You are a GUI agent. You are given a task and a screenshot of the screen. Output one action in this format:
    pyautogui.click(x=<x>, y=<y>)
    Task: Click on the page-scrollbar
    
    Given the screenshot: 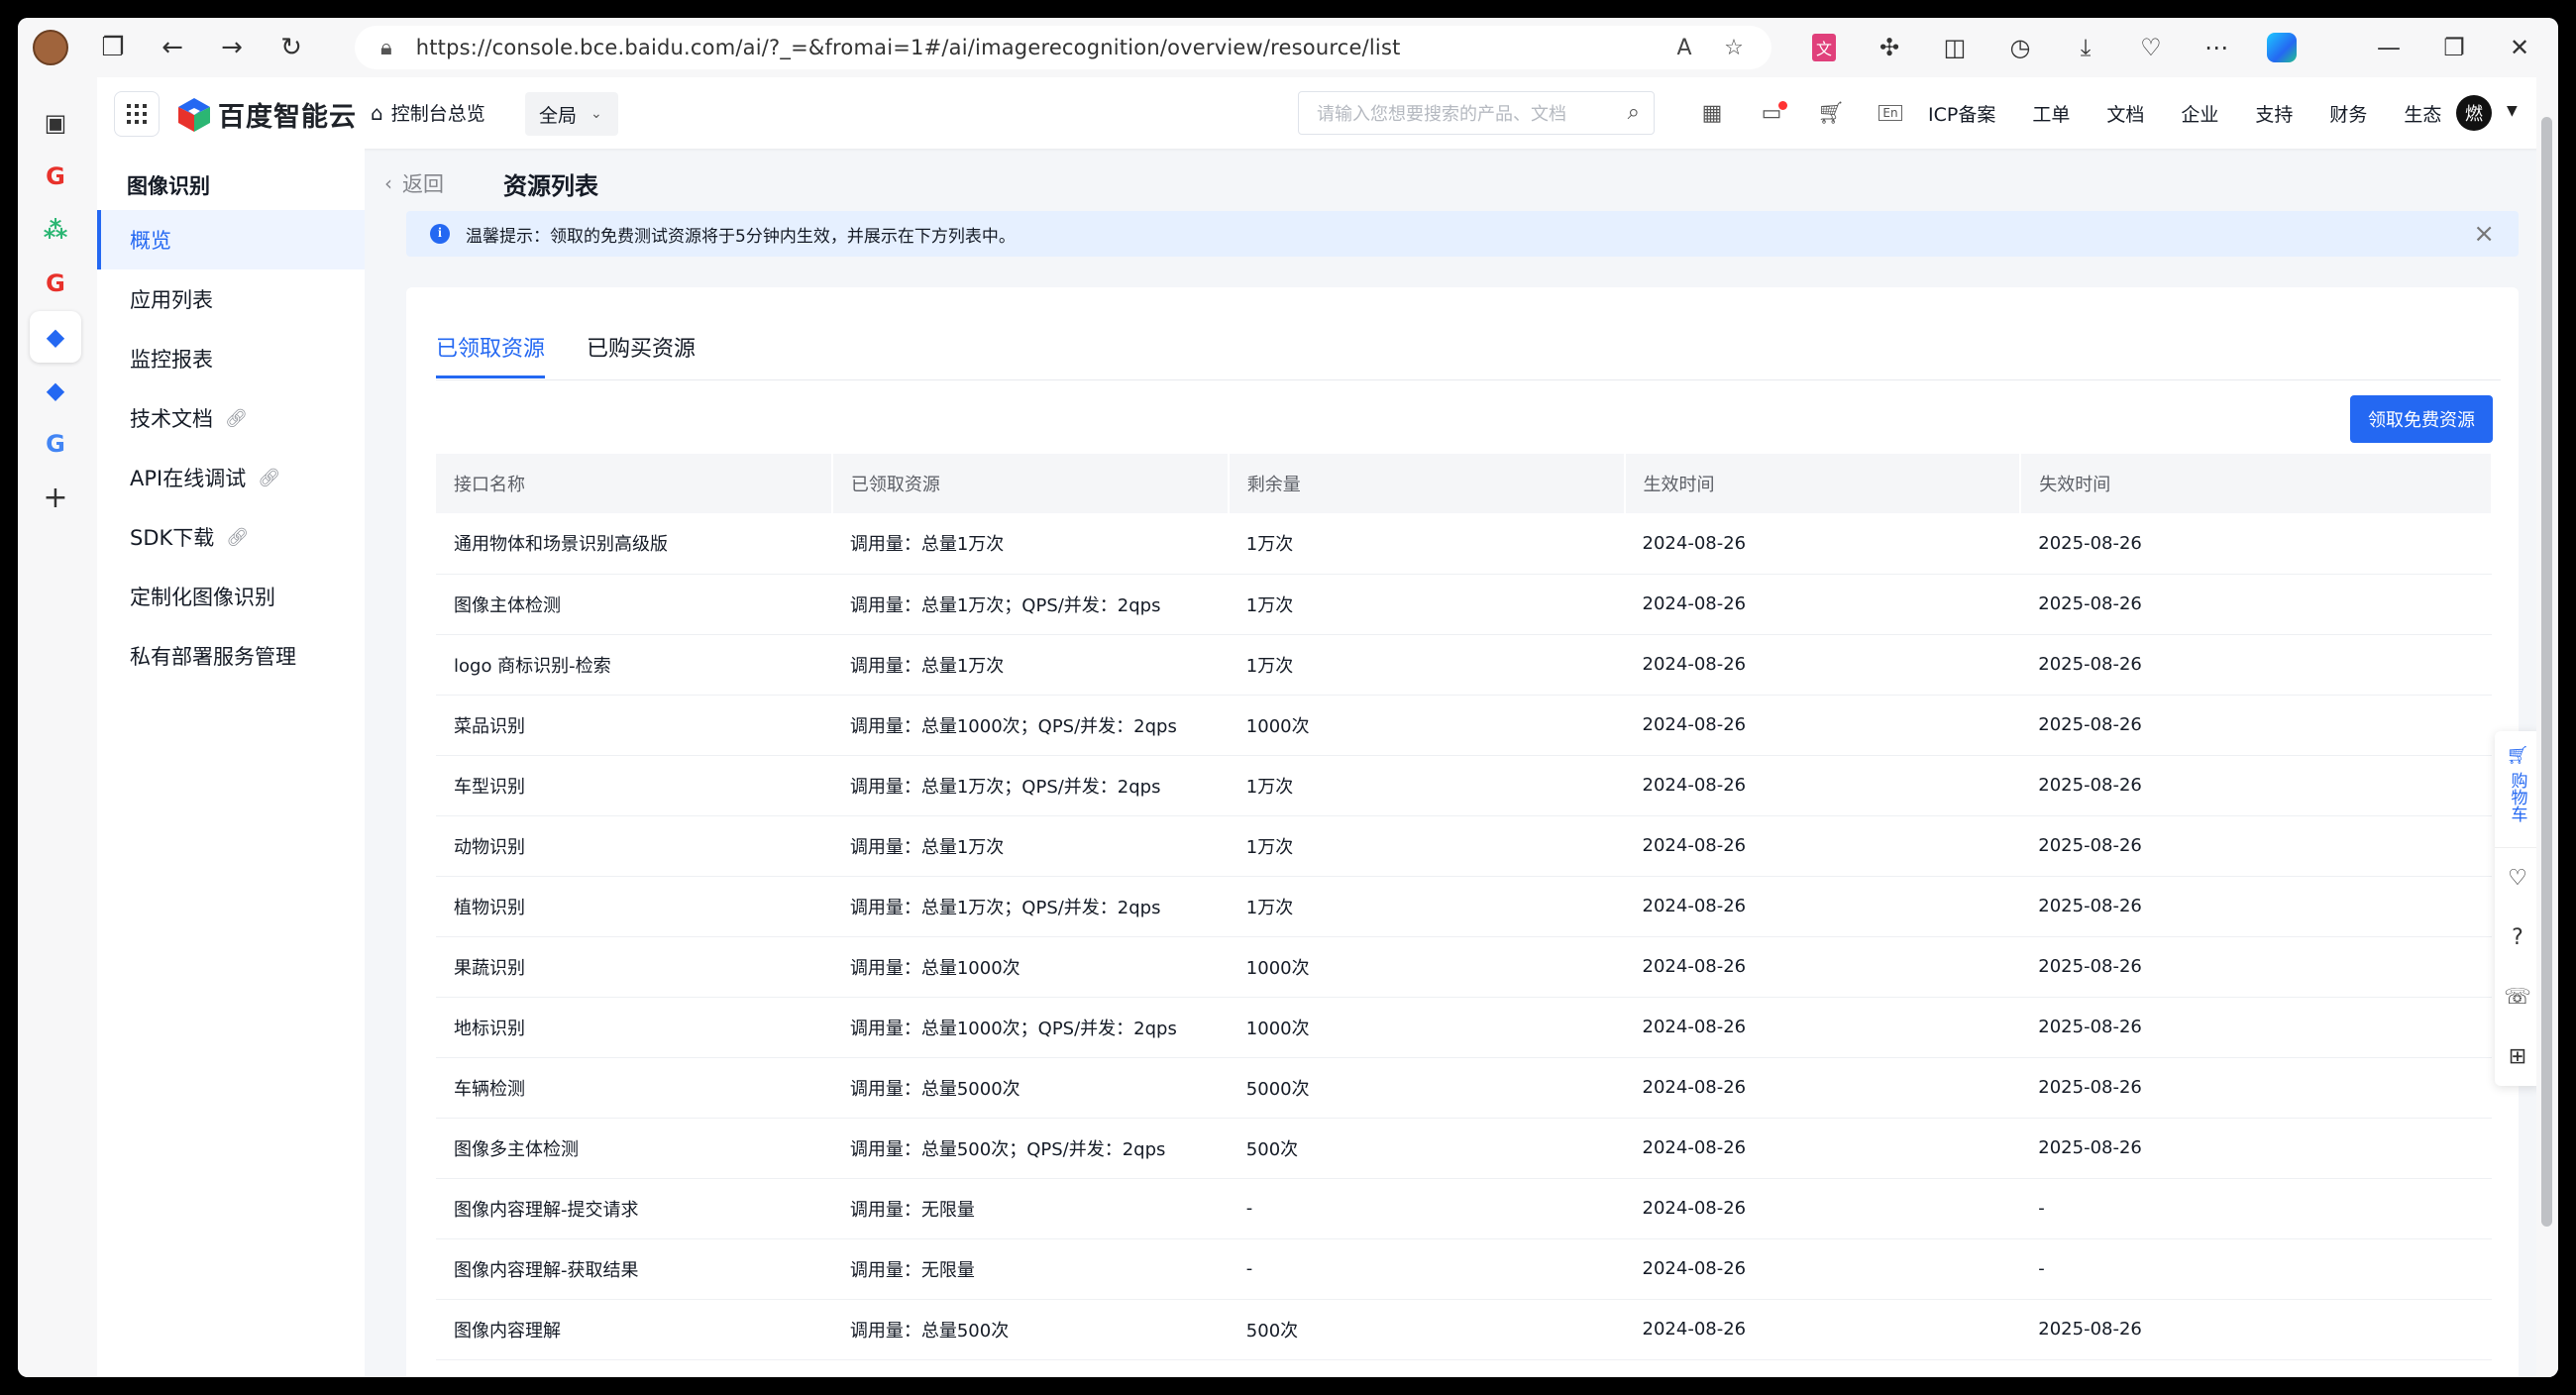 What is the action you would take?
    pyautogui.click(x=2547, y=727)
    